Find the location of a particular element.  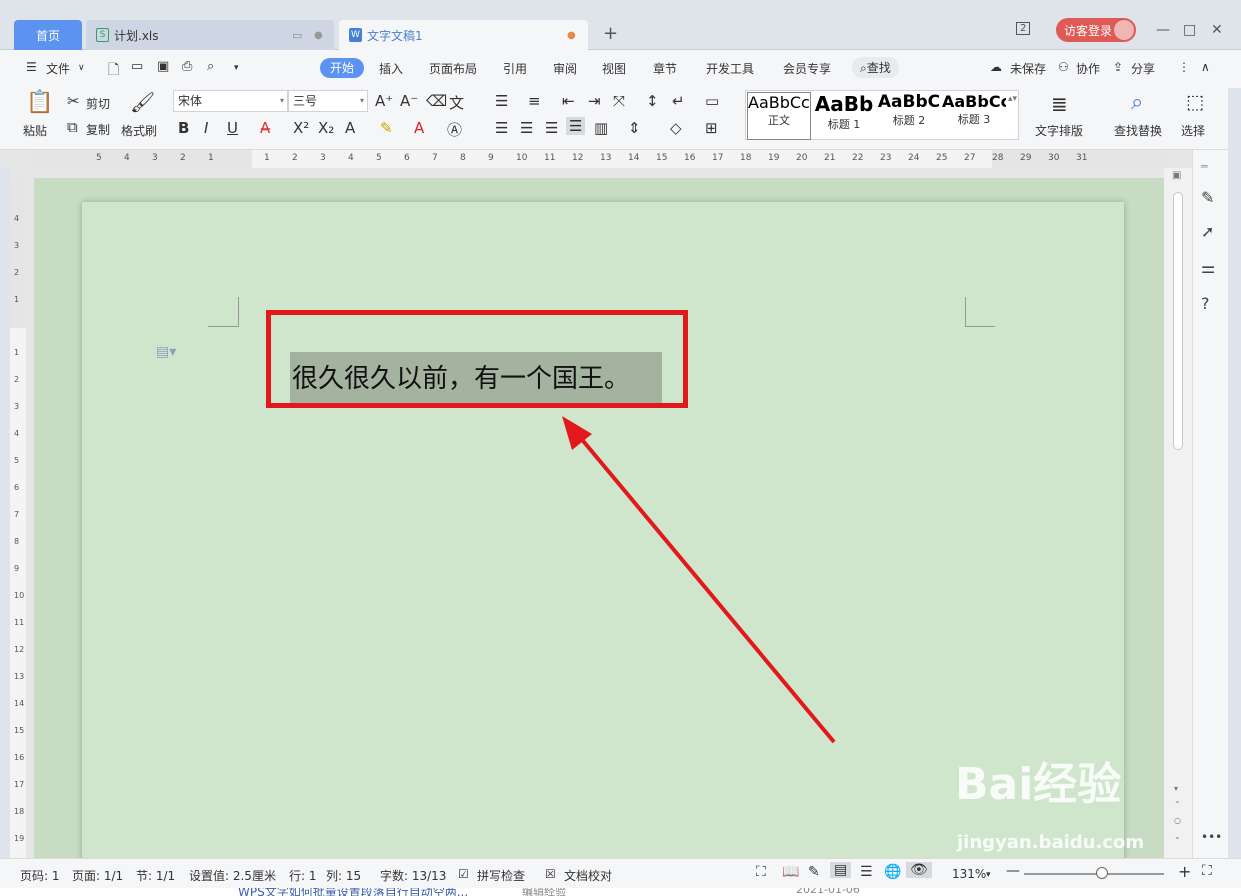

more-vertical-icon: ⋮ is located at coordinates (1184, 67).